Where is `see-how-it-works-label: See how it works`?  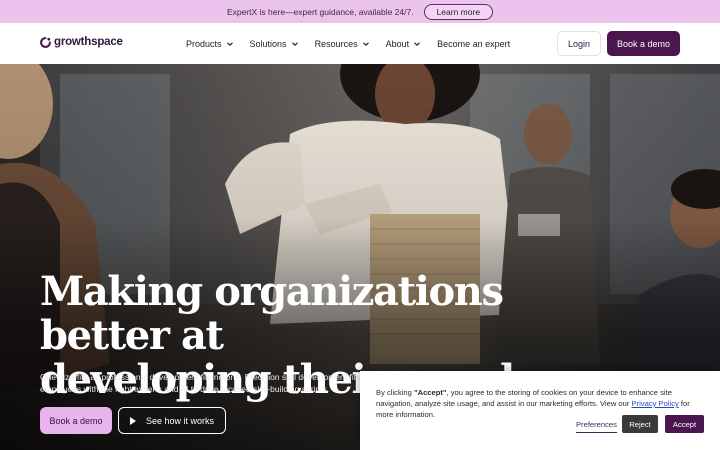
see-how-it-works-label: See how it works is located at coordinates (180, 420).